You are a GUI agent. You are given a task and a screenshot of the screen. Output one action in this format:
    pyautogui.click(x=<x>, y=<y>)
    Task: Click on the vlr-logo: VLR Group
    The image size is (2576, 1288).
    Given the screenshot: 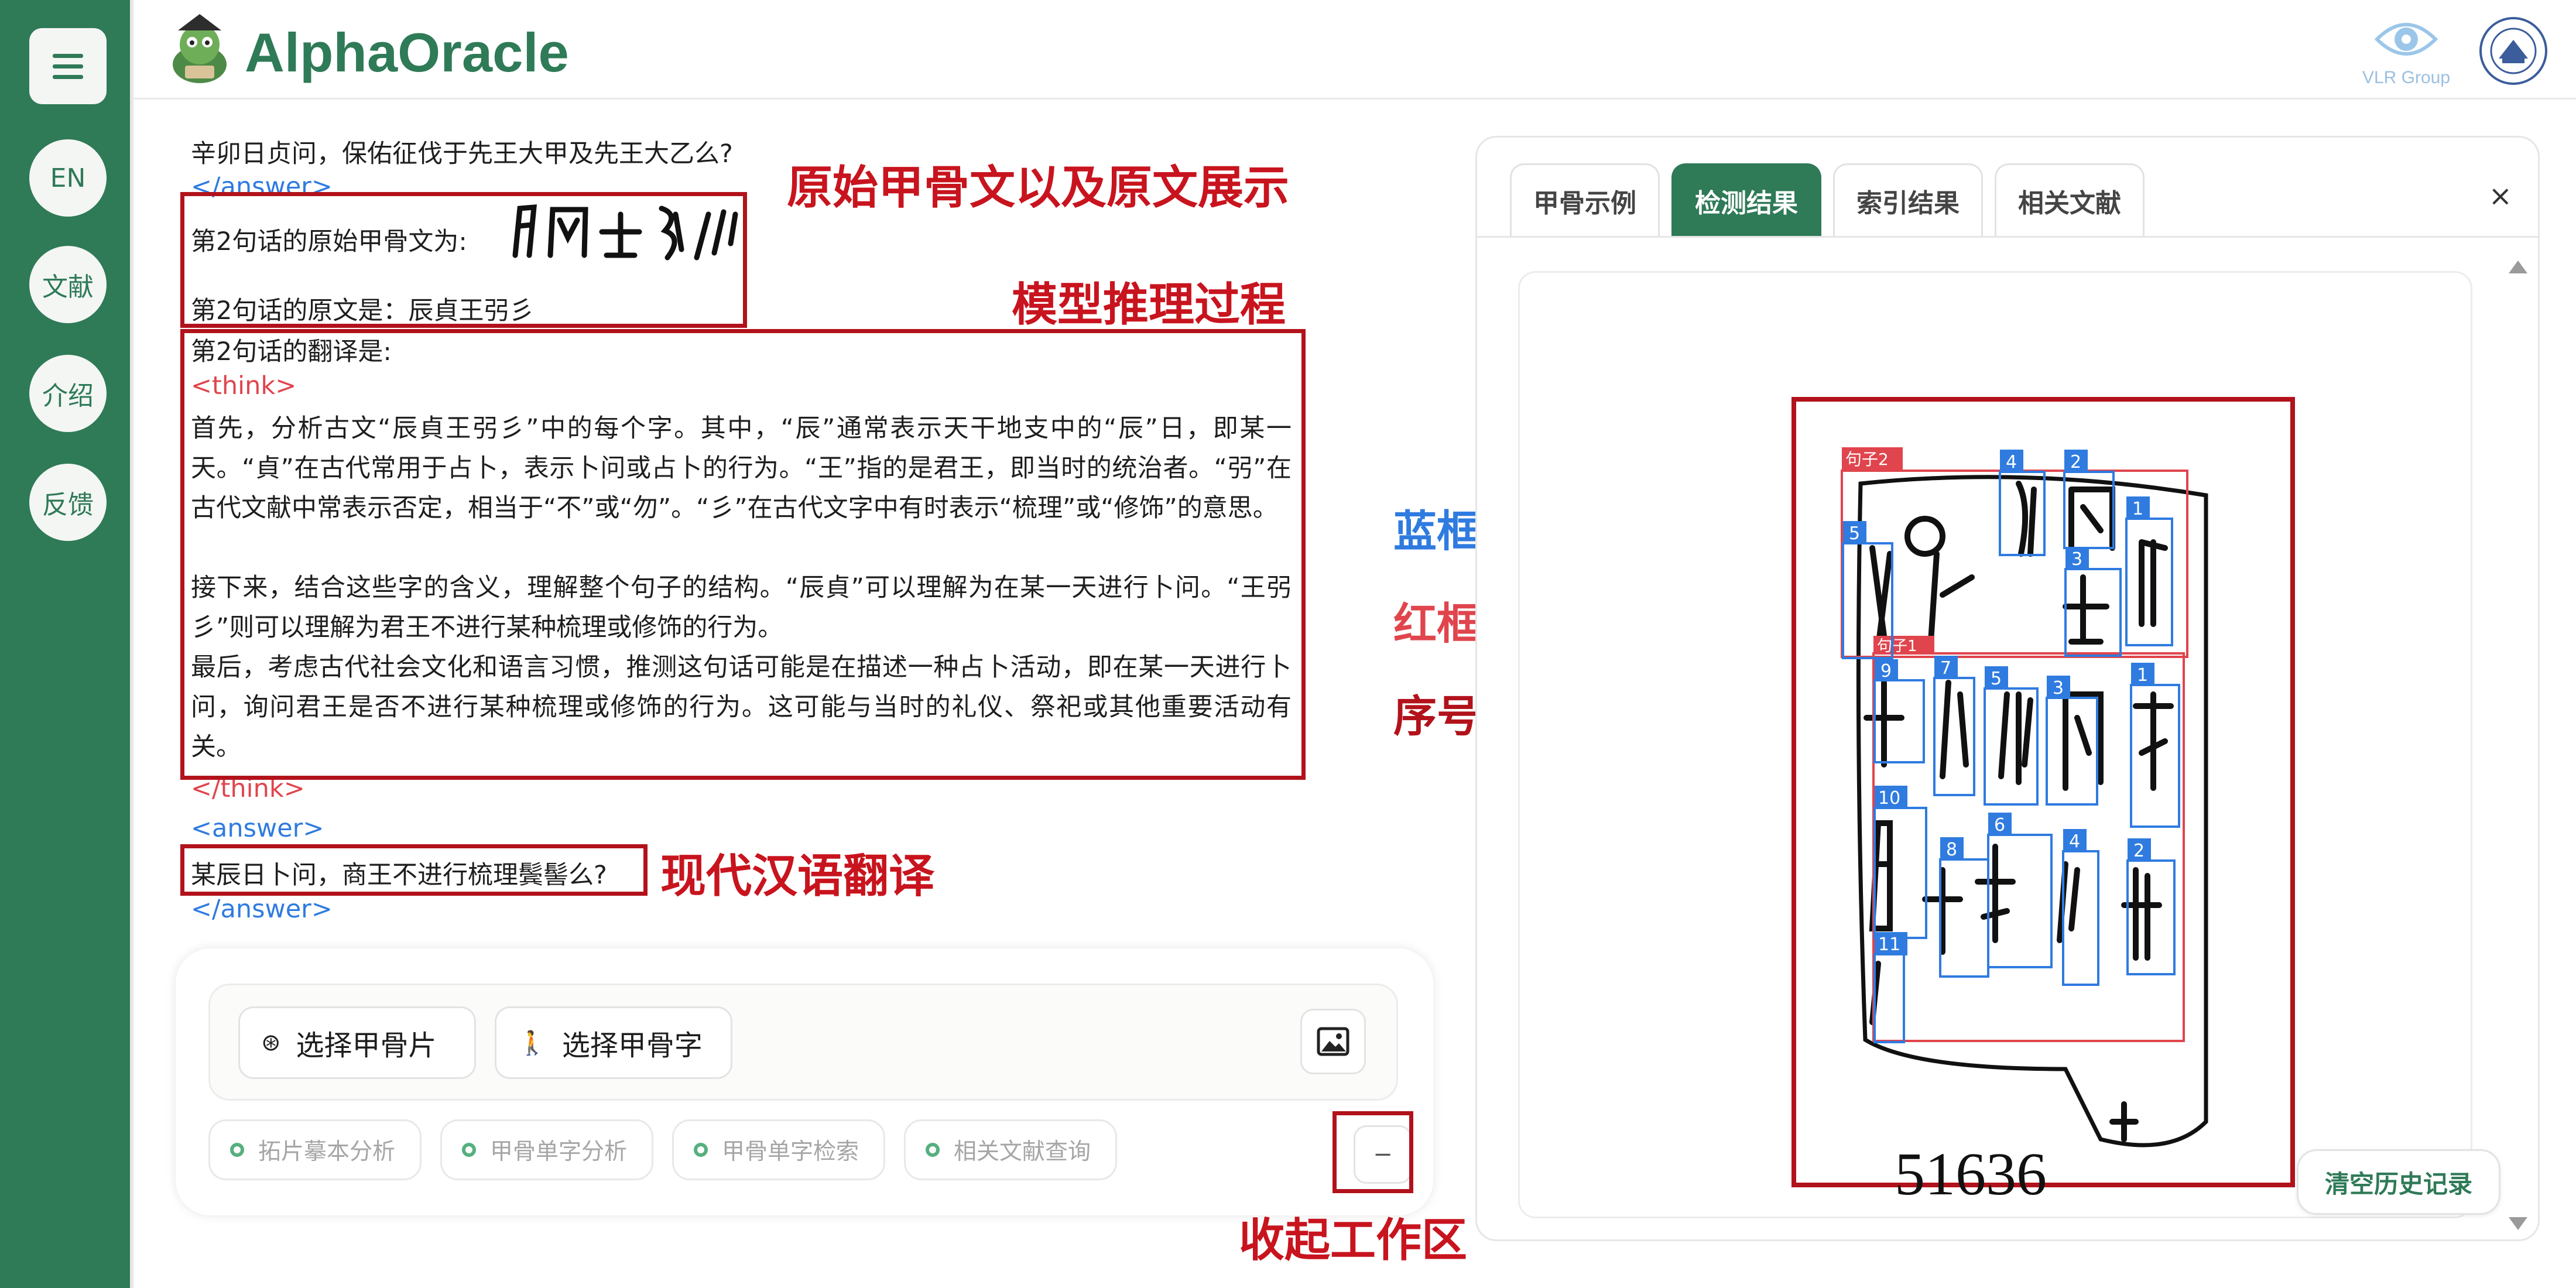 What is the action you would take?
    pyautogui.click(x=2406, y=54)
    